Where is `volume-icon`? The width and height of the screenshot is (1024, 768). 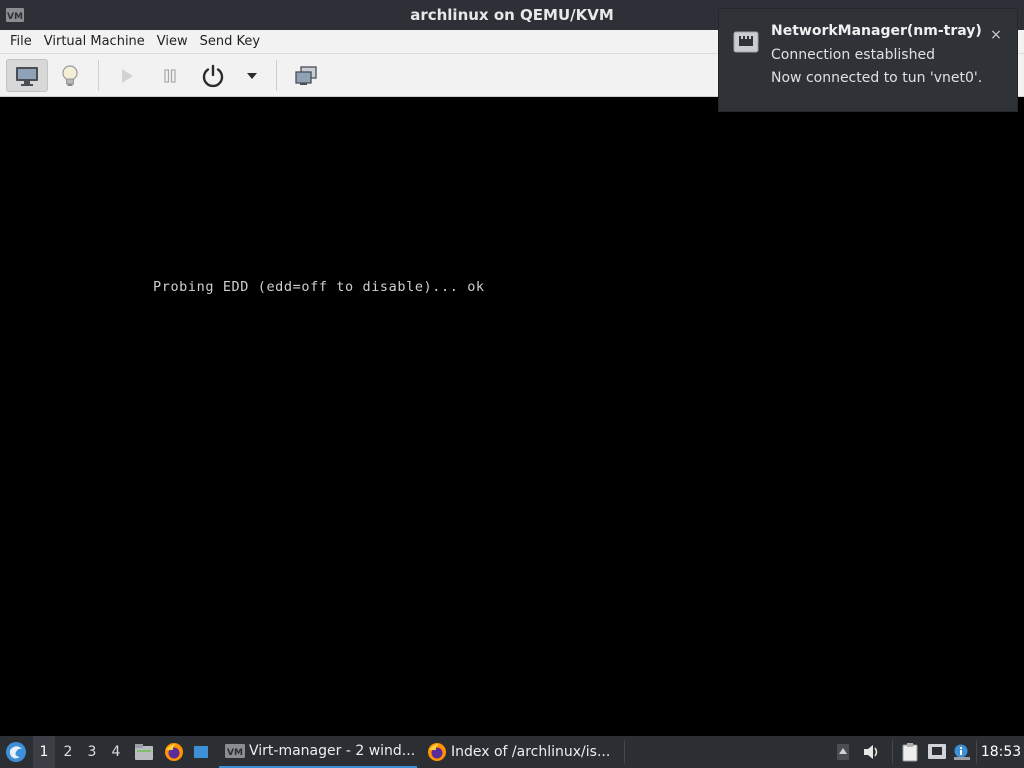 volume-icon is located at coordinates (871, 752).